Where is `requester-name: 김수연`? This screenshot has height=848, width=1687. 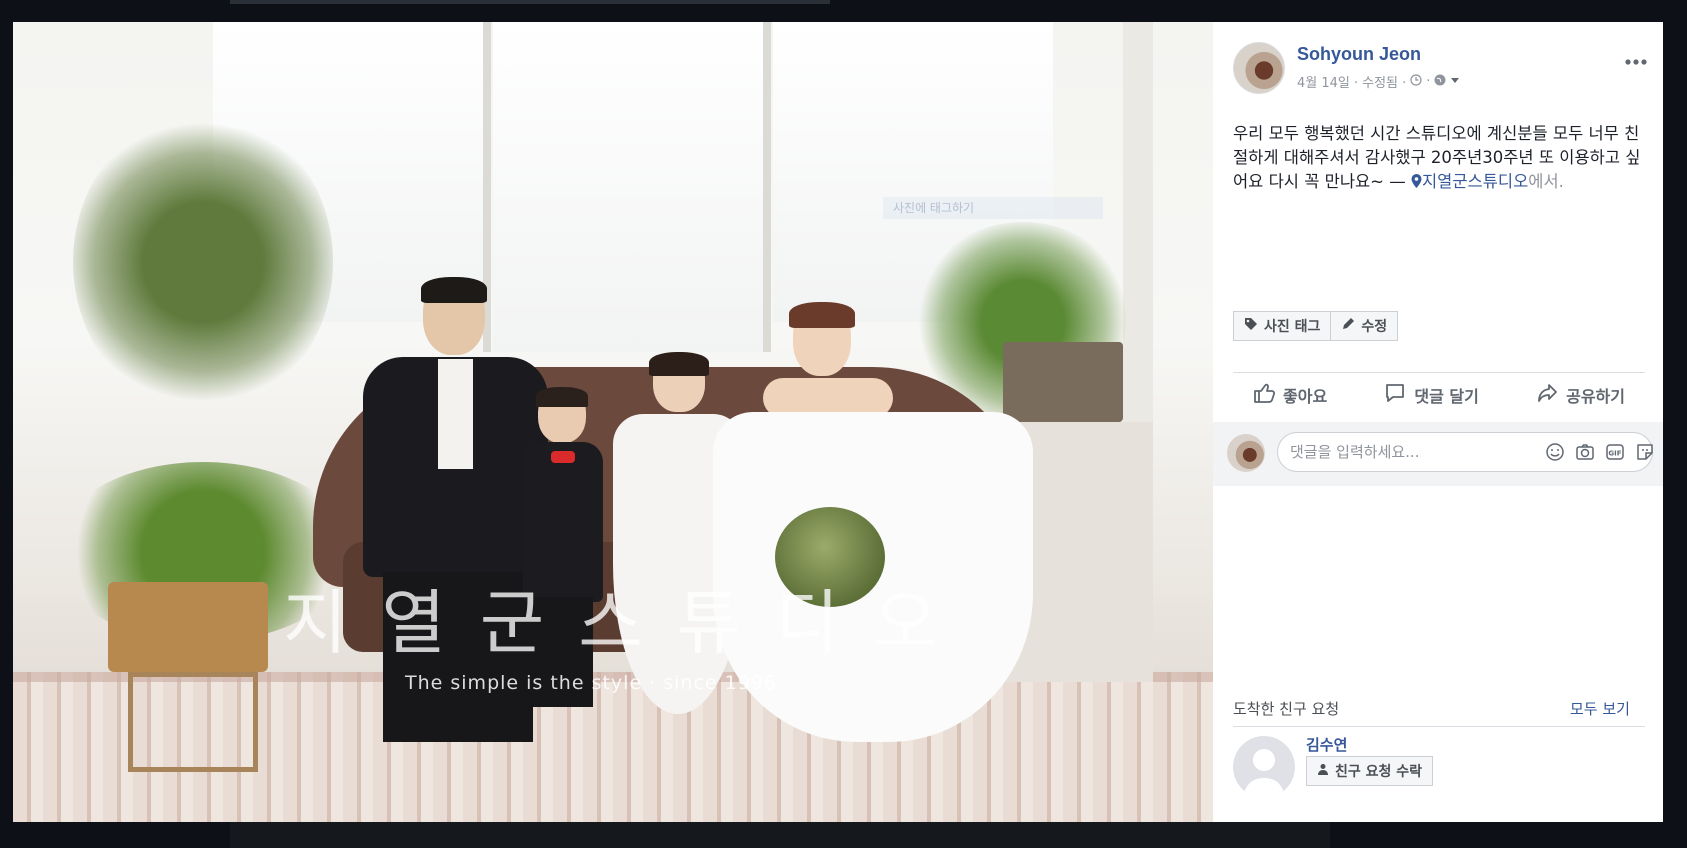
requester-name: 김수연 is located at coordinates (1326, 744).